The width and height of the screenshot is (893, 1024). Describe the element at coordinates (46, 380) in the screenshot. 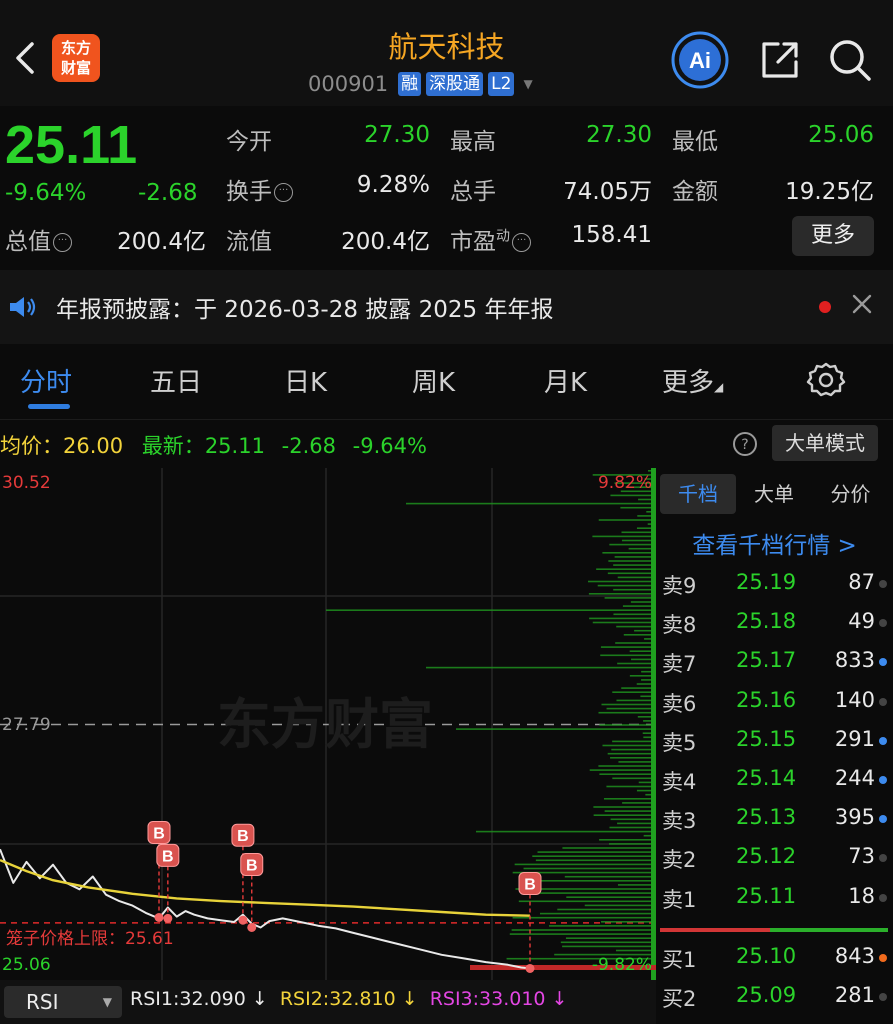

I see `tab-intraday: 分时` at that location.